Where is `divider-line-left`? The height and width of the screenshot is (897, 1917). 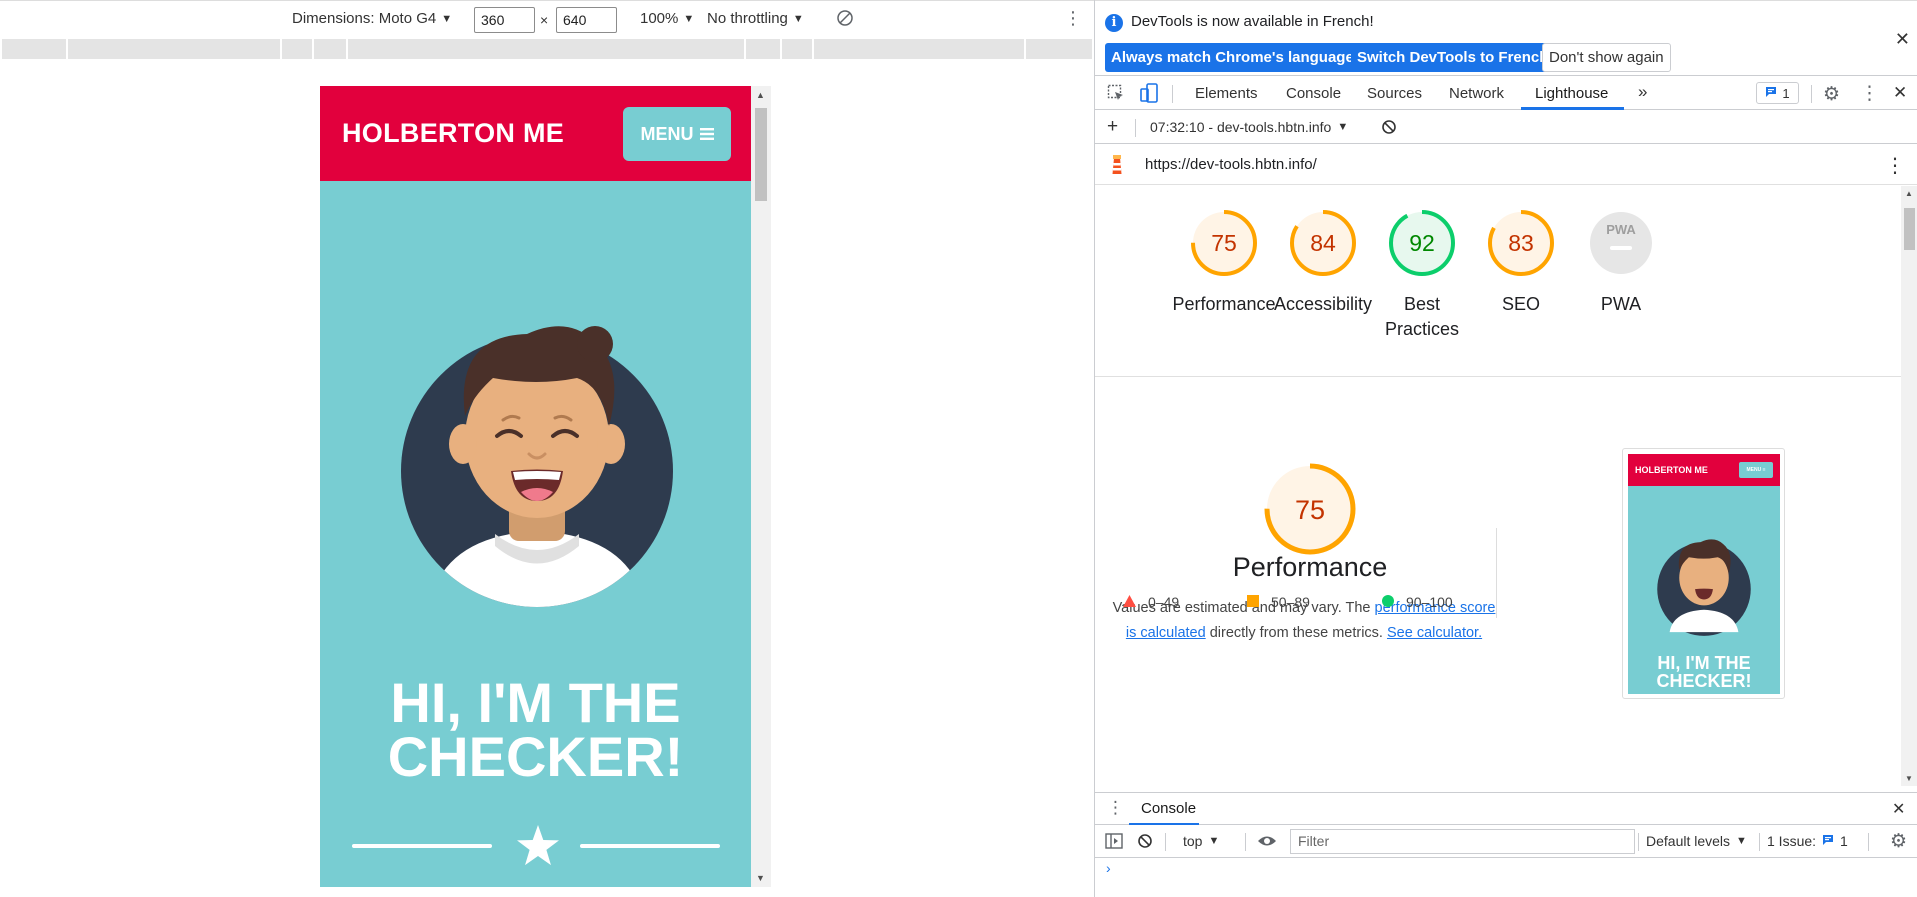 divider-line-left is located at coordinates (422, 846).